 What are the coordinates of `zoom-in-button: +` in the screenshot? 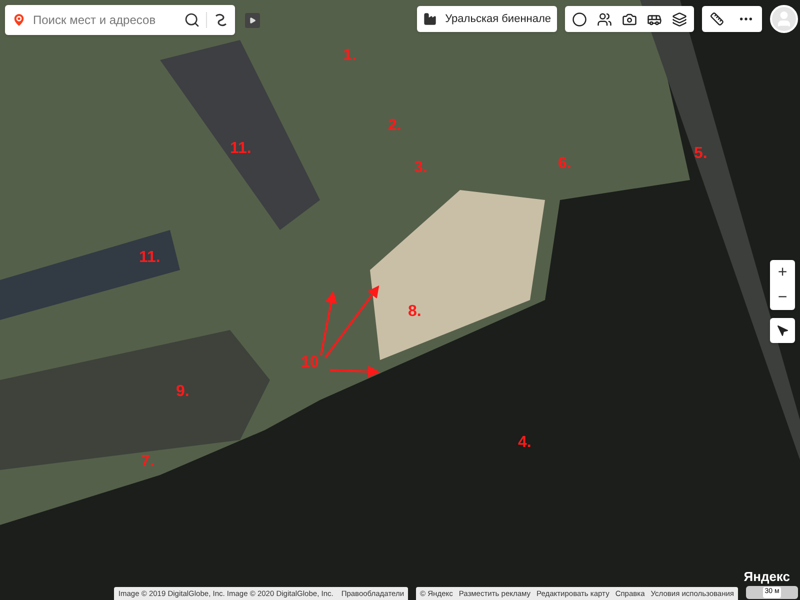 It's located at (782, 272).